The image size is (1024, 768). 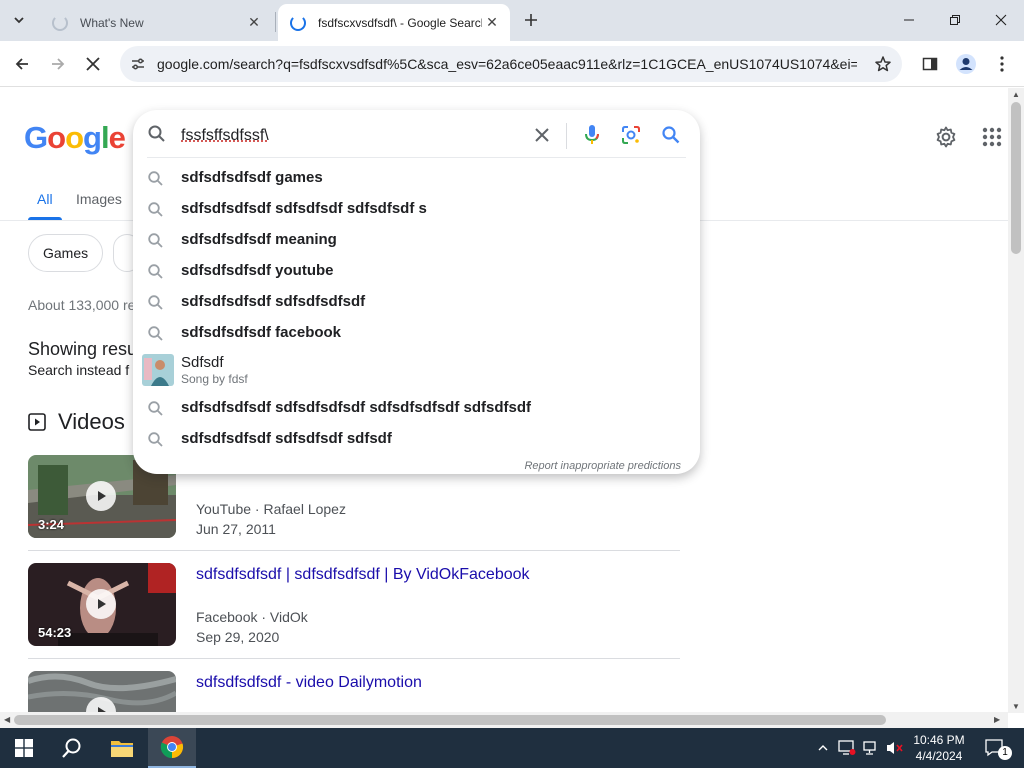 What do you see at coordinates (416, 302) in the screenshot?
I see `suggestion-item: sdfsdfsdfsdf sdfsdfsdfsdf` at bounding box center [416, 302].